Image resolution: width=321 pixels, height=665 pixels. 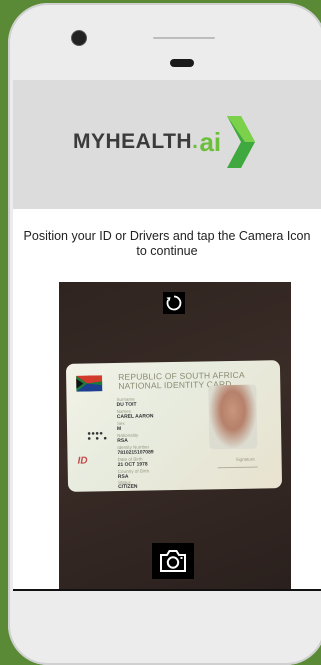 What do you see at coordinates (167, 590) in the screenshot?
I see `screen-divider` at bounding box center [167, 590].